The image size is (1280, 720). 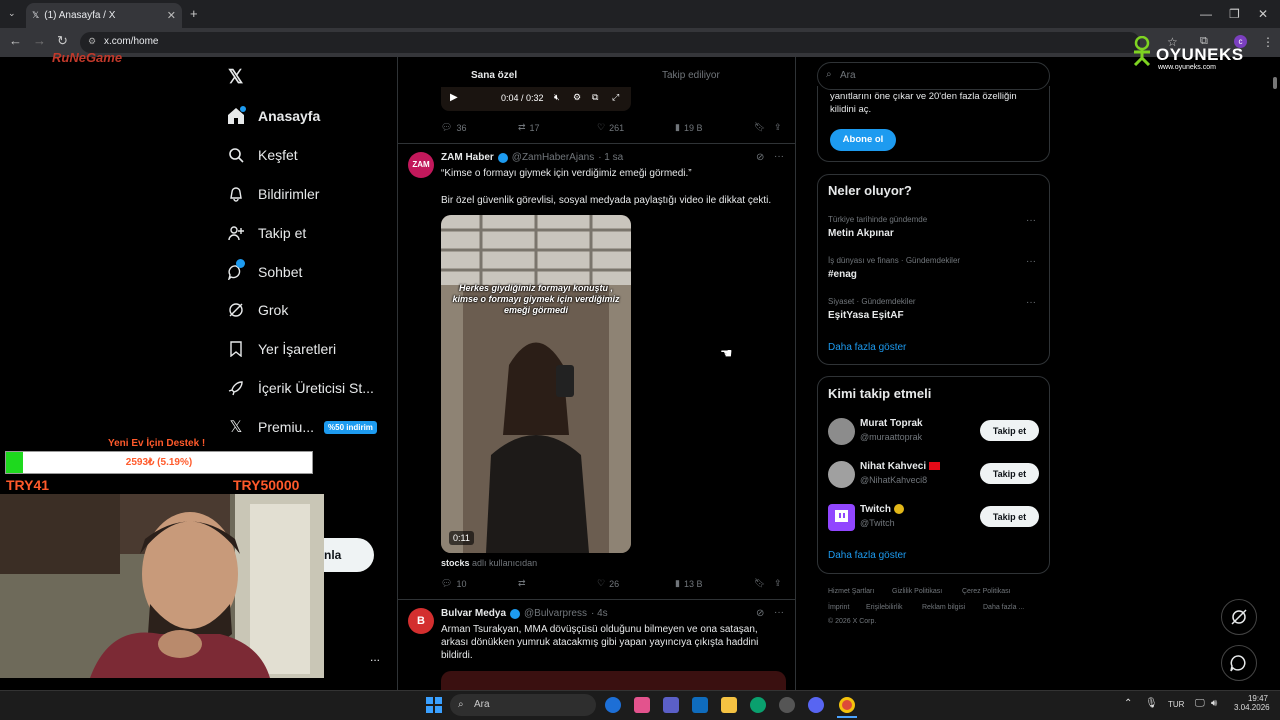 What do you see at coordinates (779, 156) in the screenshot?
I see `more-icon: ···` at bounding box center [779, 156].